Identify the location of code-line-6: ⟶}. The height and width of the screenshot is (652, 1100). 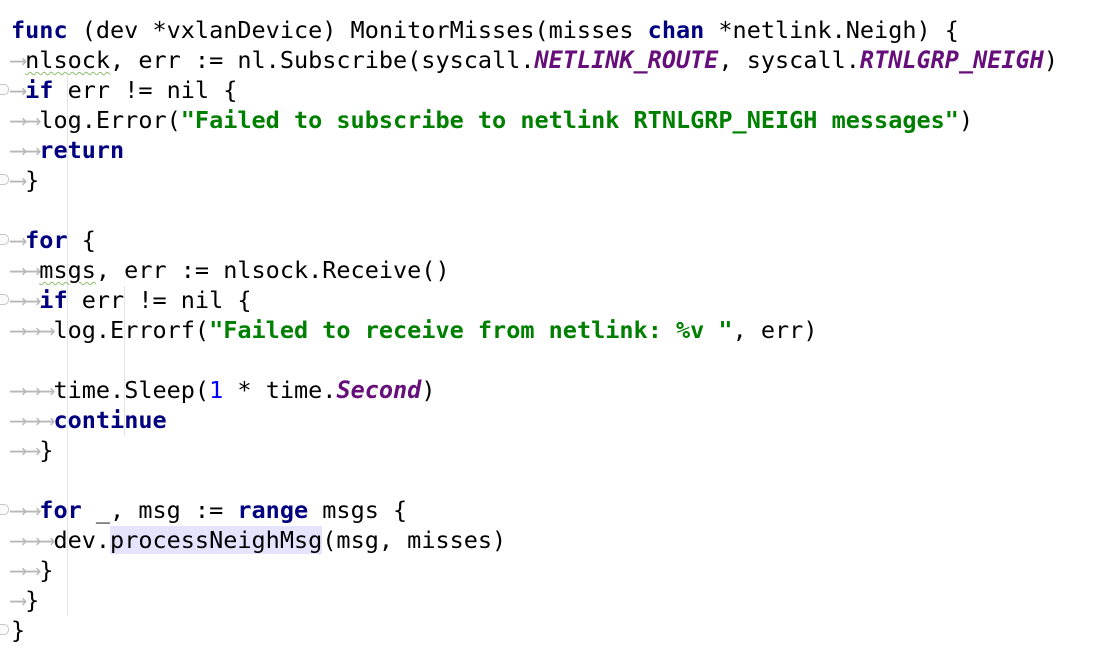
(25, 180).